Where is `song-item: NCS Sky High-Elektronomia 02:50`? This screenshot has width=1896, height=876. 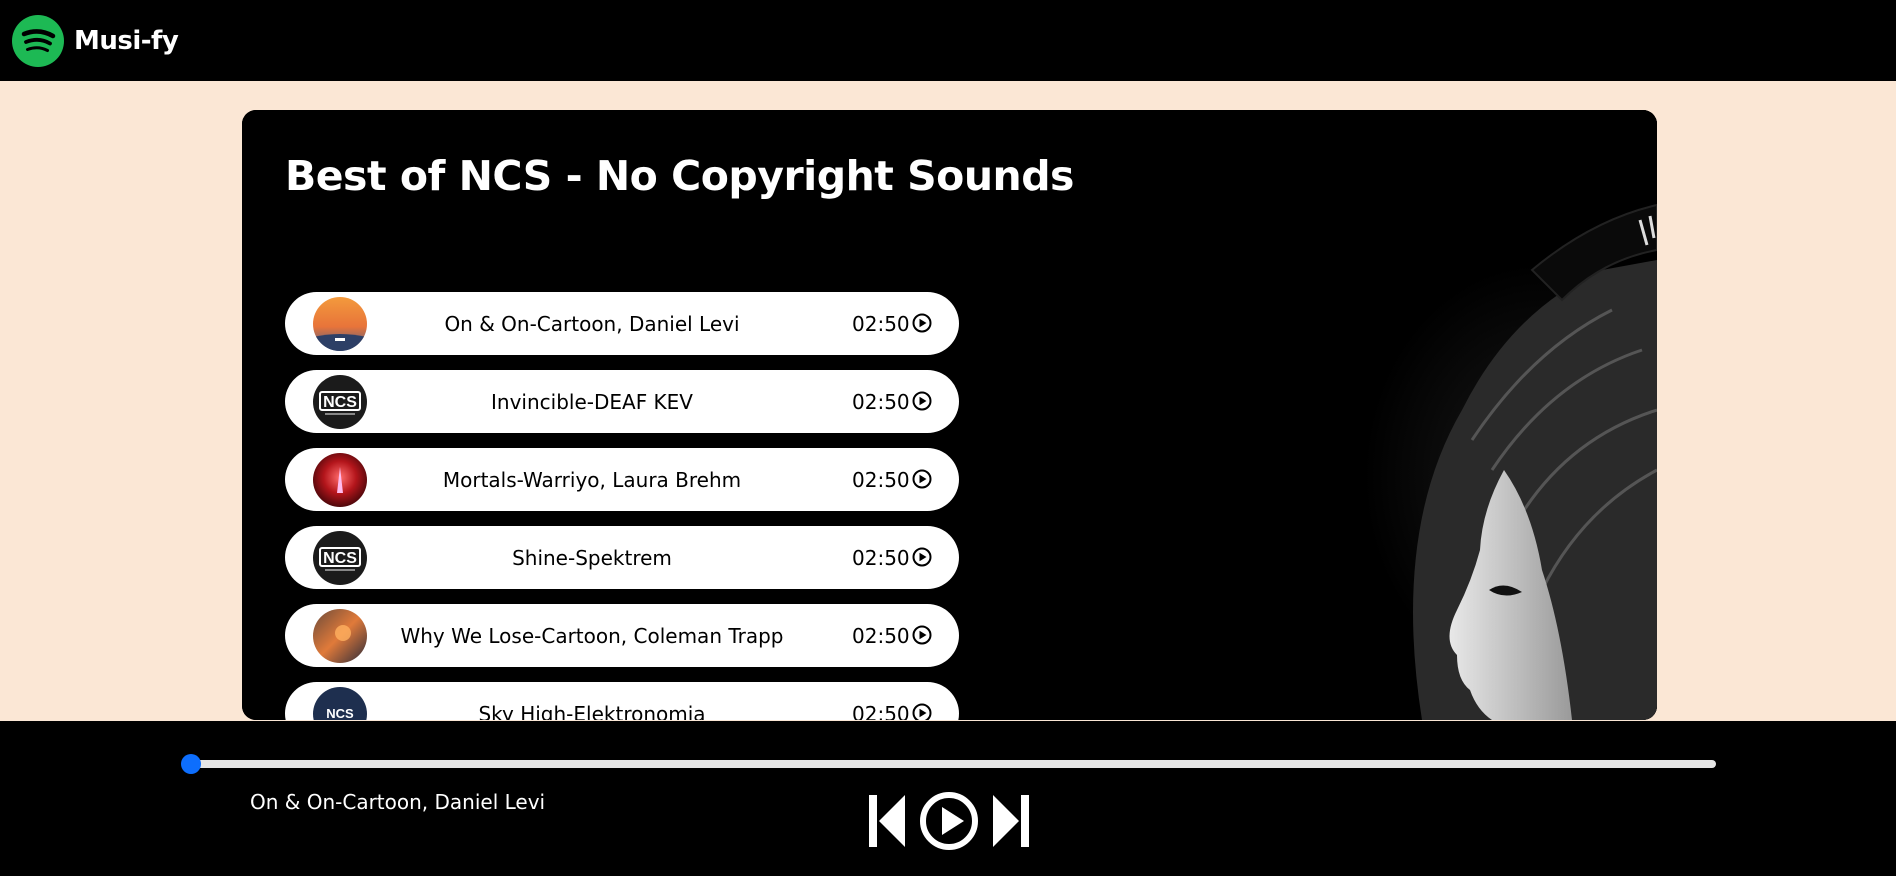
song-item: NCS Sky High-Elektronomia 02:50 is located at coordinates (622, 701).